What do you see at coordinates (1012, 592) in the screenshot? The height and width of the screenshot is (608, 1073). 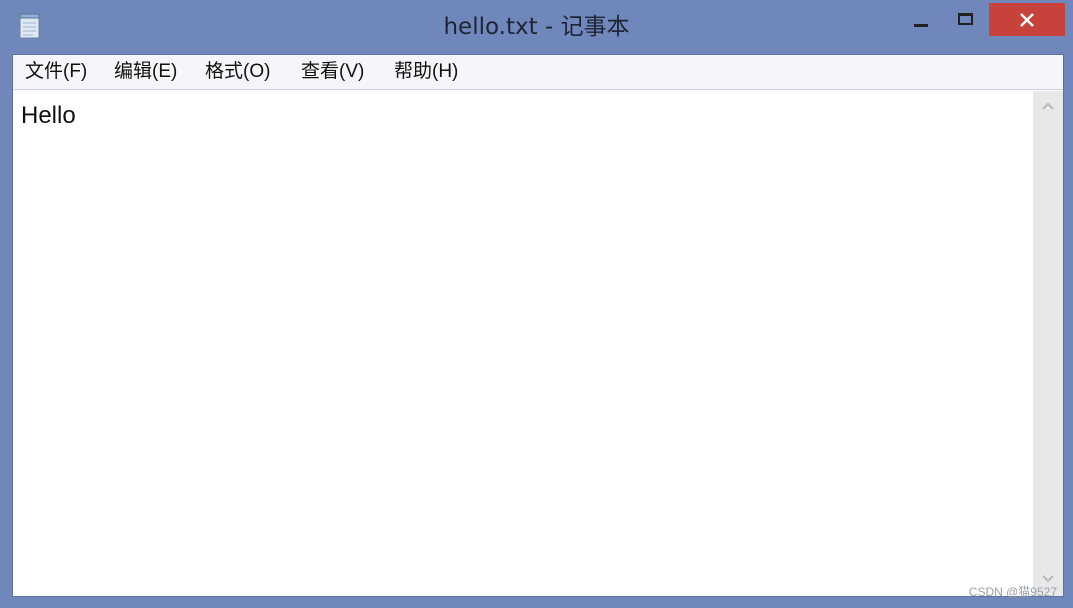 I see `watermark: CSDN @猫9527` at bounding box center [1012, 592].